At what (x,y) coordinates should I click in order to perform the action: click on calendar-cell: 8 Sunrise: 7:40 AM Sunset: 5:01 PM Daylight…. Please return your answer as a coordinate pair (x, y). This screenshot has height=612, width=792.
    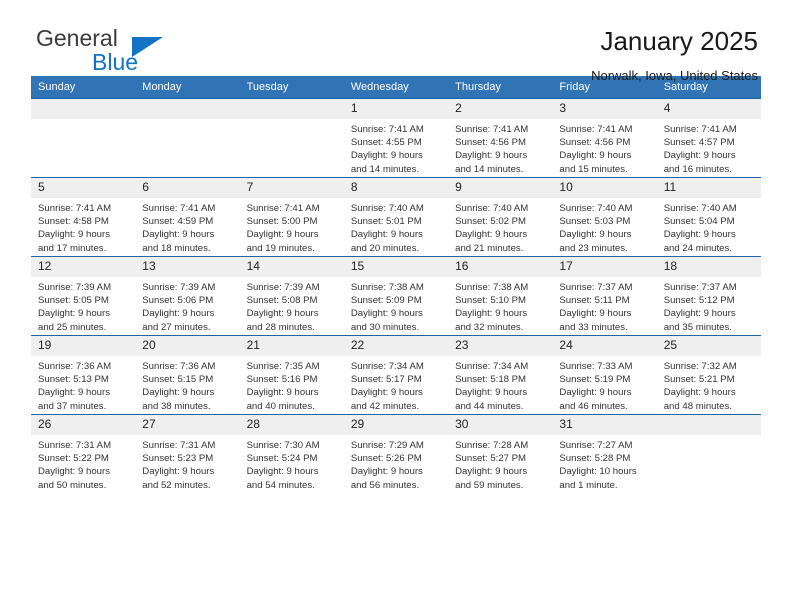
    Looking at the image, I should click on (396, 217).